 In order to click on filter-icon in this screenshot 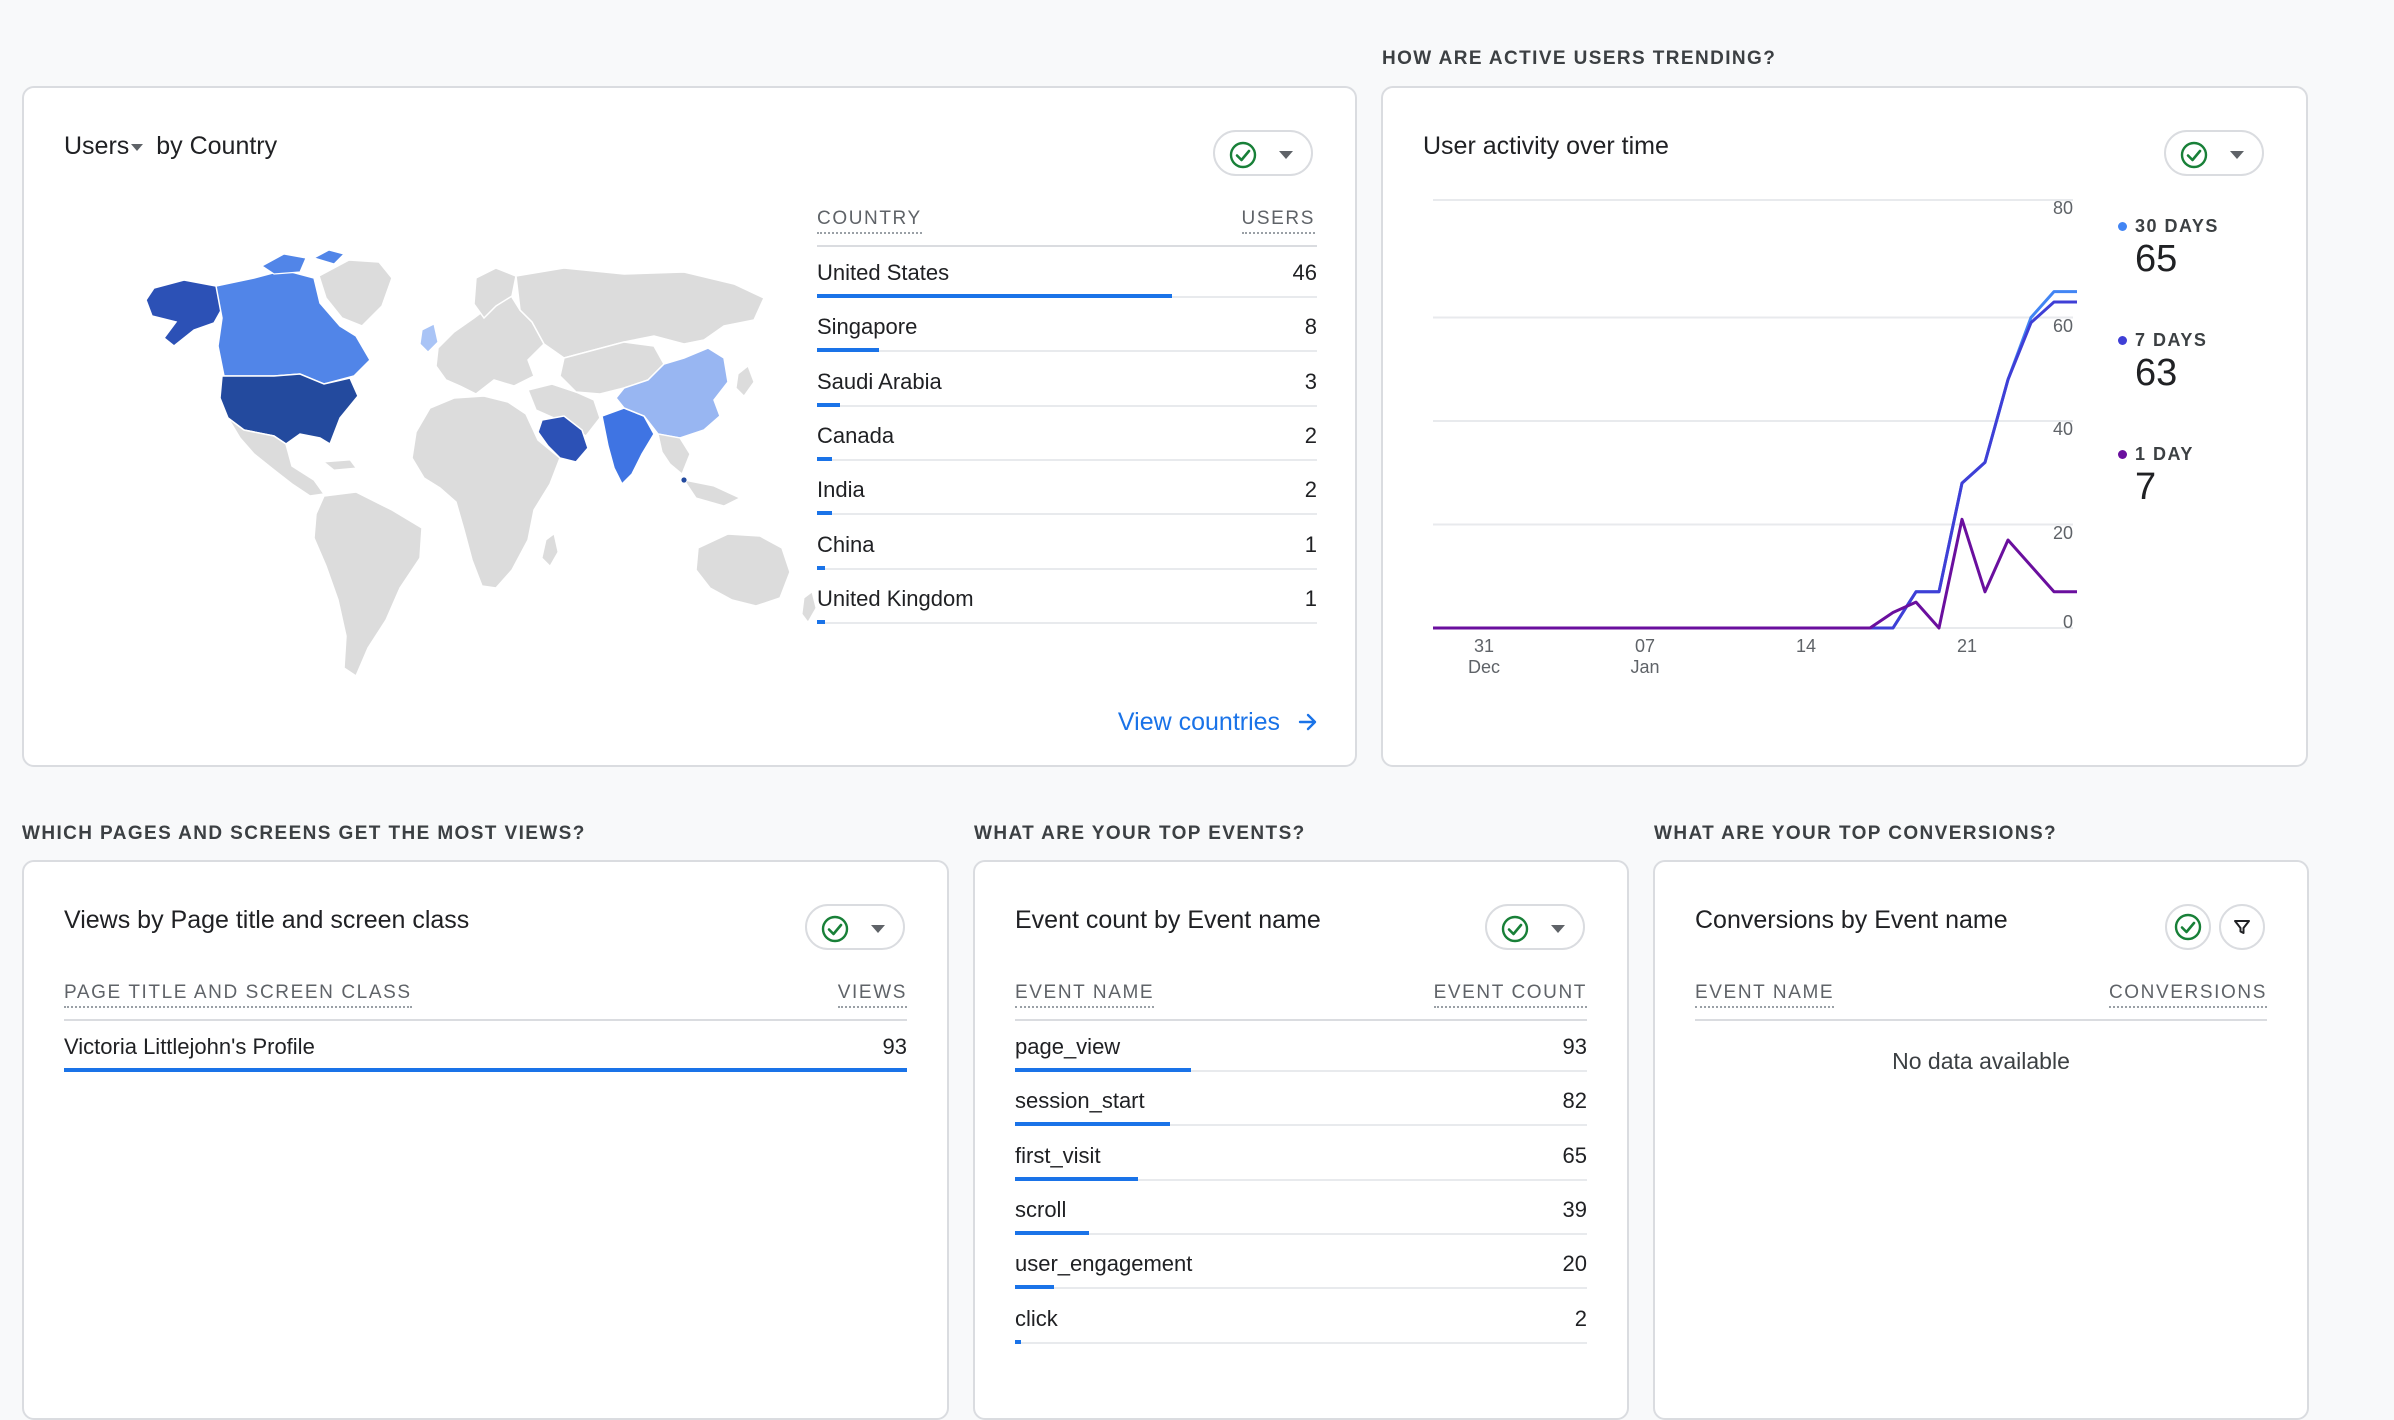, I will do `click(2242, 927)`.